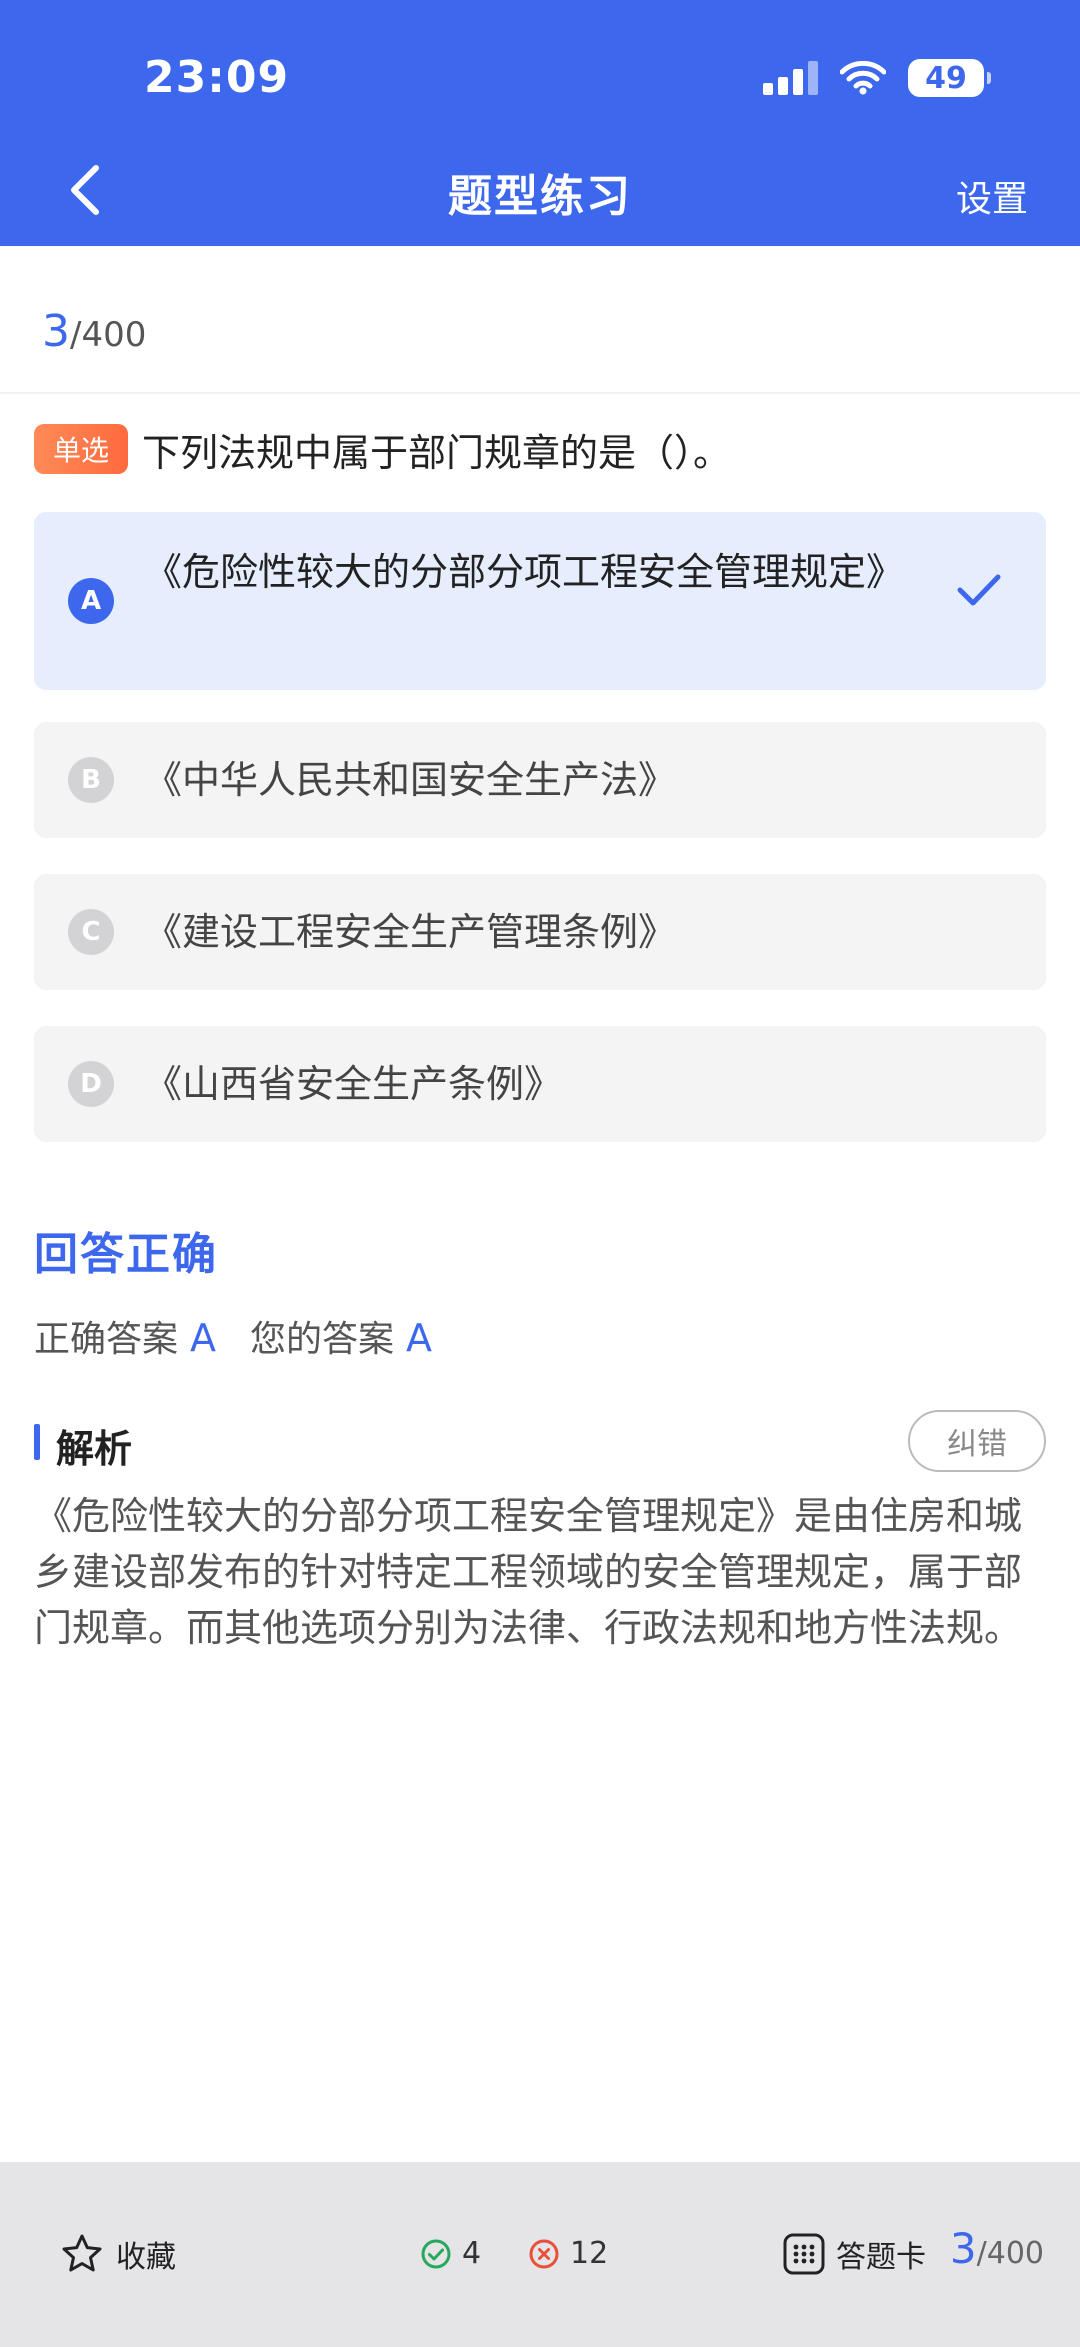  What do you see at coordinates (106, 1339) in the screenshot?
I see `correct-answer-label: 正确答案` at bounding box center [106, 1339].